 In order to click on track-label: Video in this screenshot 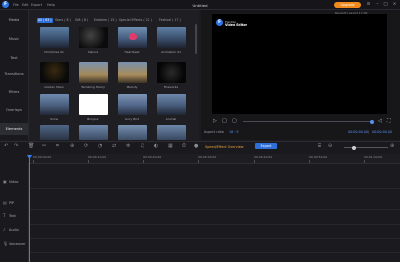, I will do `click(14, 182)`.